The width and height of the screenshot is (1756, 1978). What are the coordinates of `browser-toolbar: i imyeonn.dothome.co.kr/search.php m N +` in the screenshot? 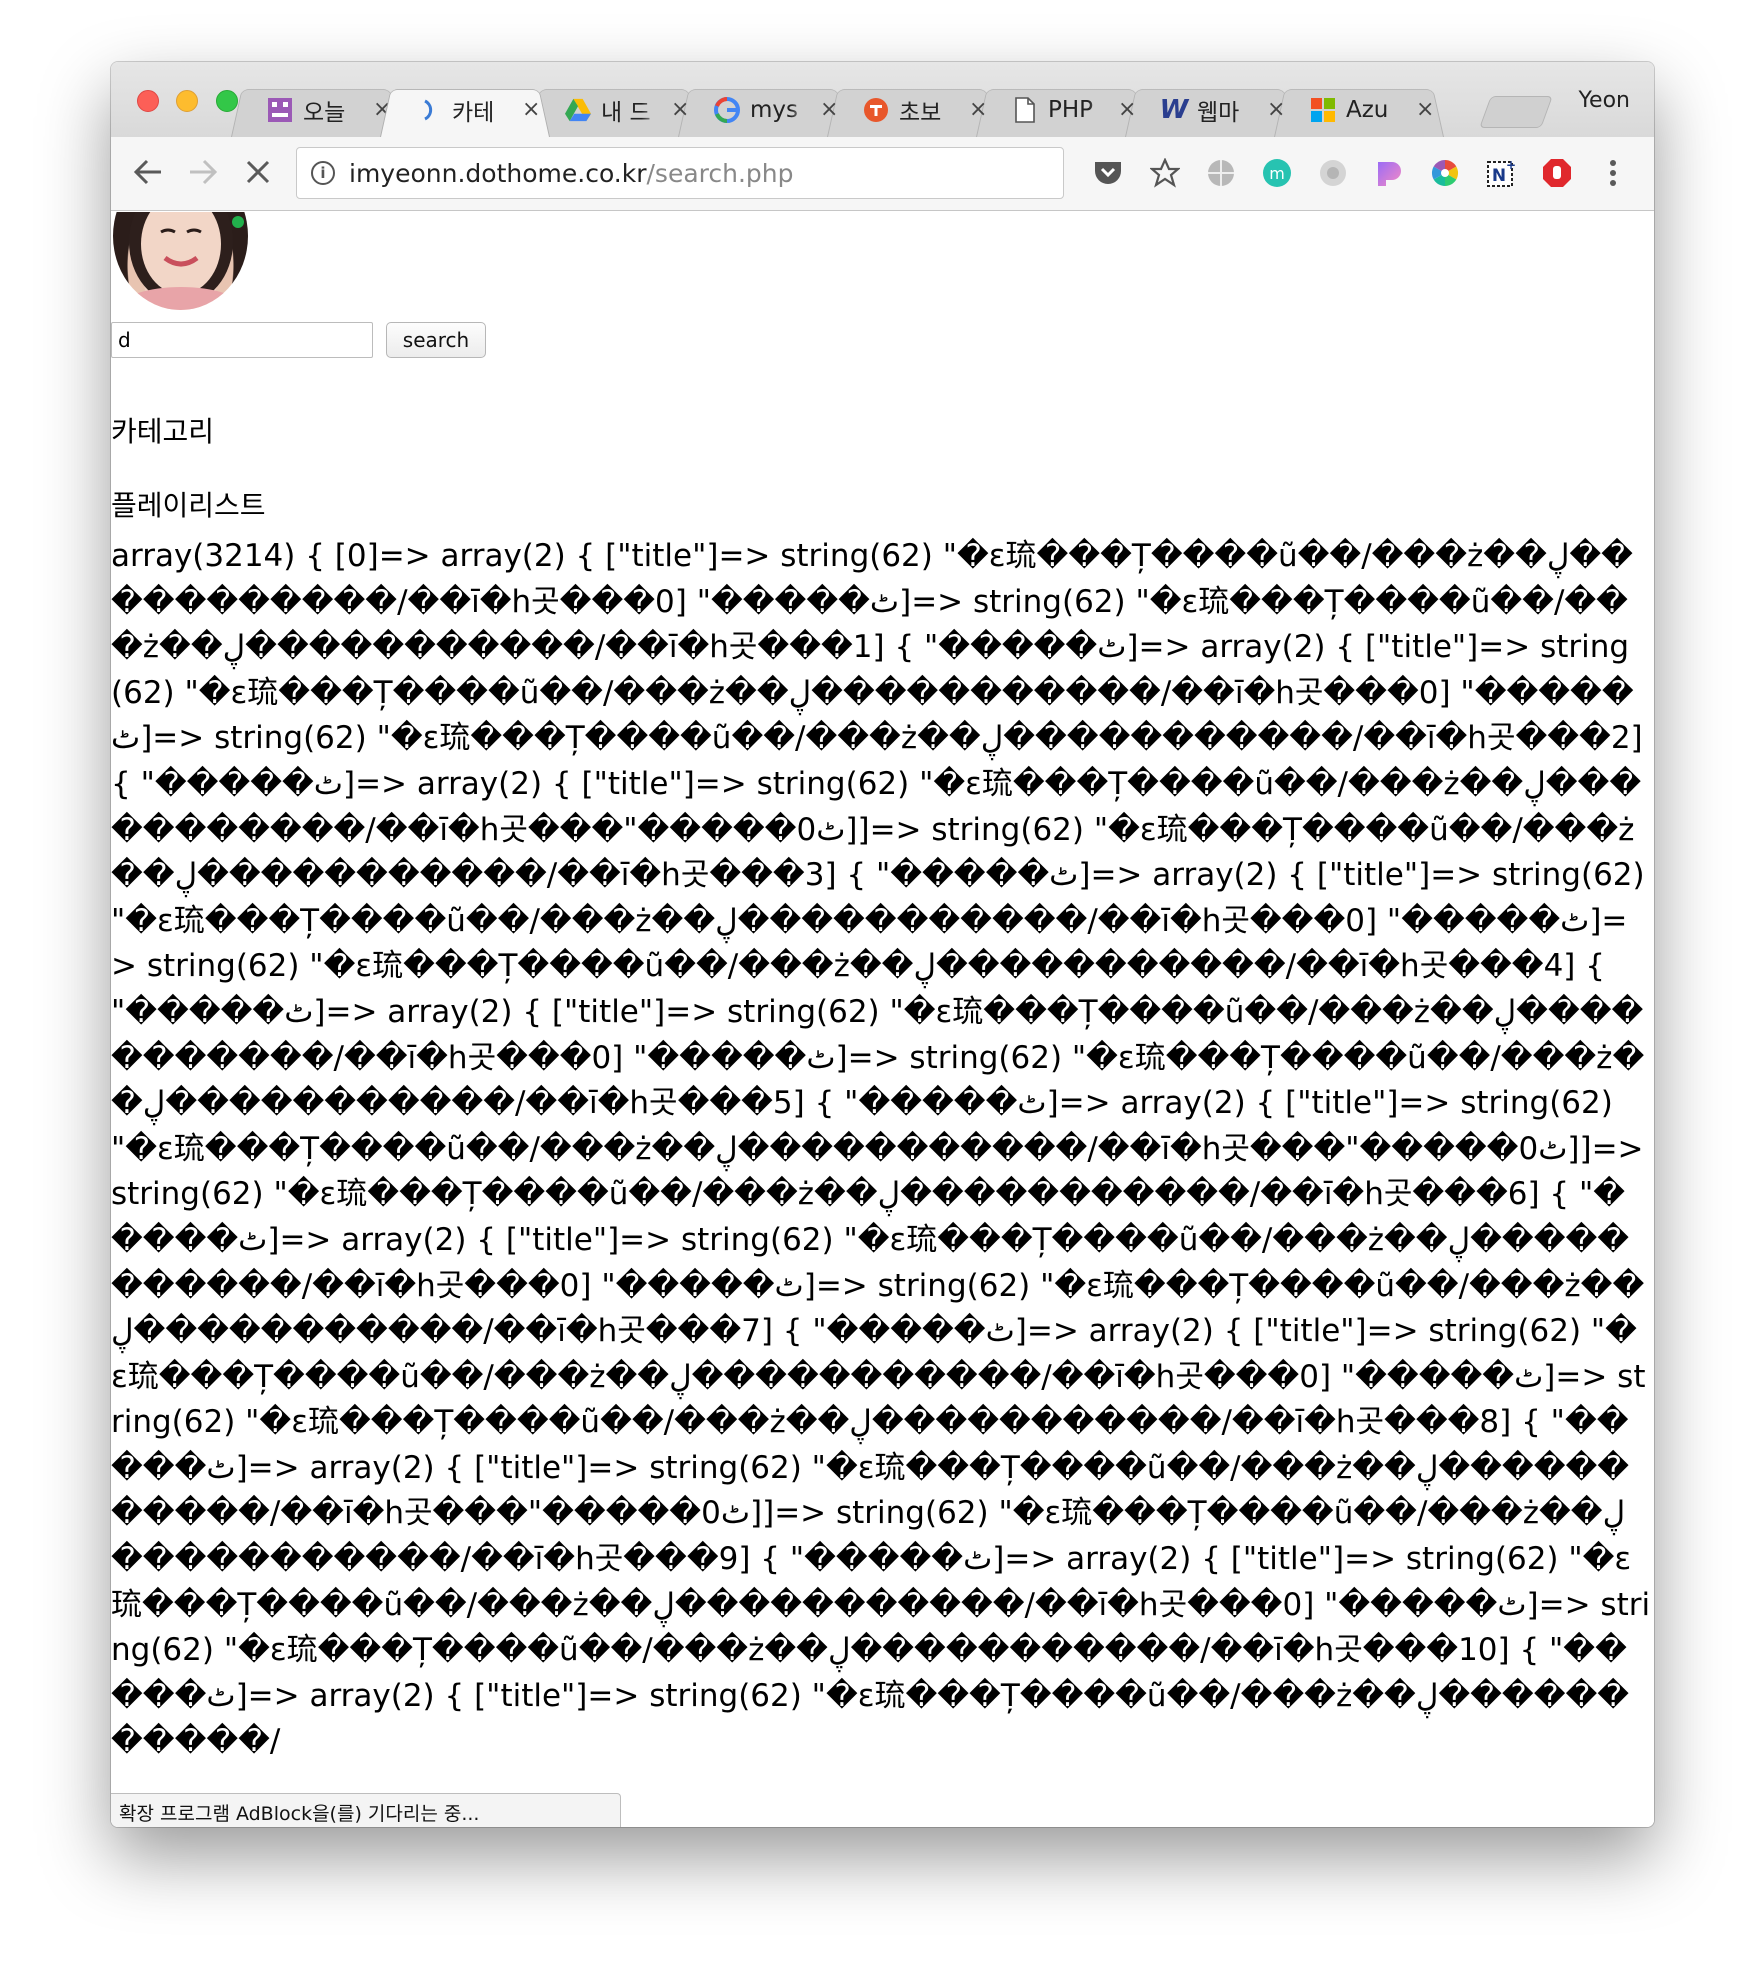 It's located at (882, 174).